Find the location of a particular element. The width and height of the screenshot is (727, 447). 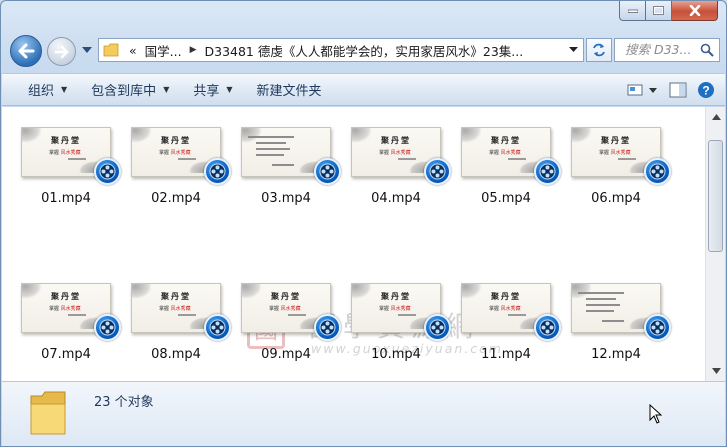

minimize-icon is located at coordinates (632, 11).